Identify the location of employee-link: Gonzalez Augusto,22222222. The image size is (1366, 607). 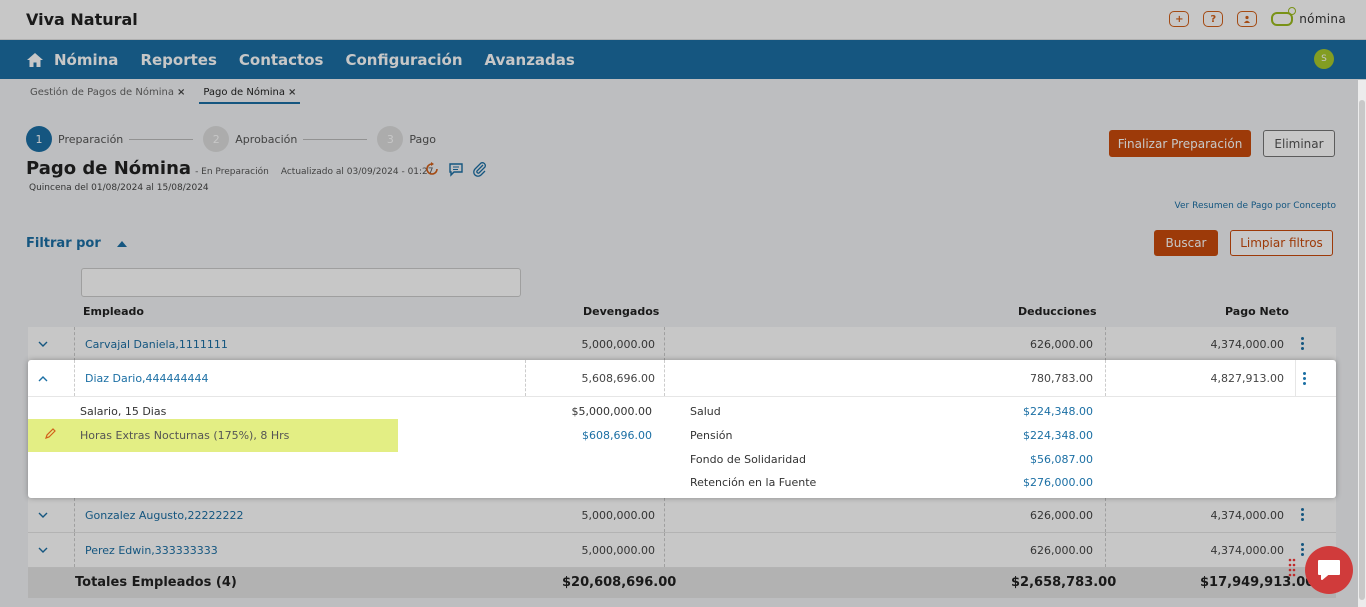
(164, 515).